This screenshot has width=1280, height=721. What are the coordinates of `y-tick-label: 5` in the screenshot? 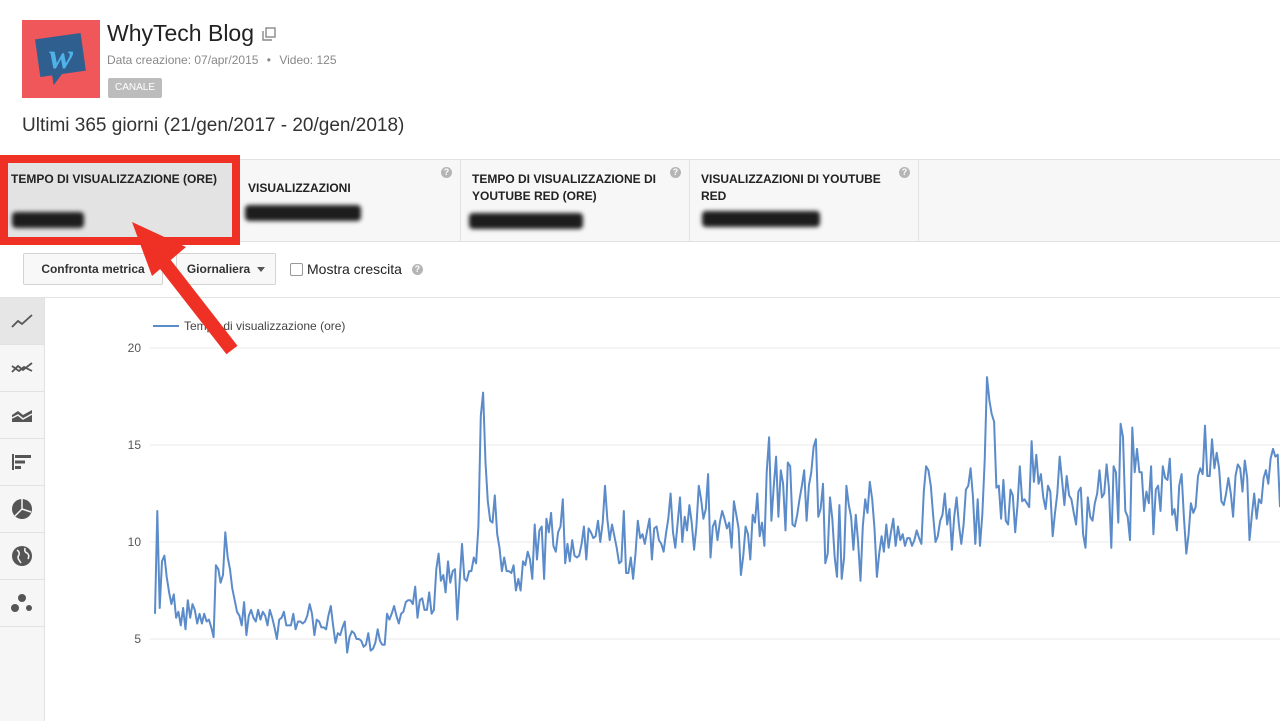 It's located at (137, 639).